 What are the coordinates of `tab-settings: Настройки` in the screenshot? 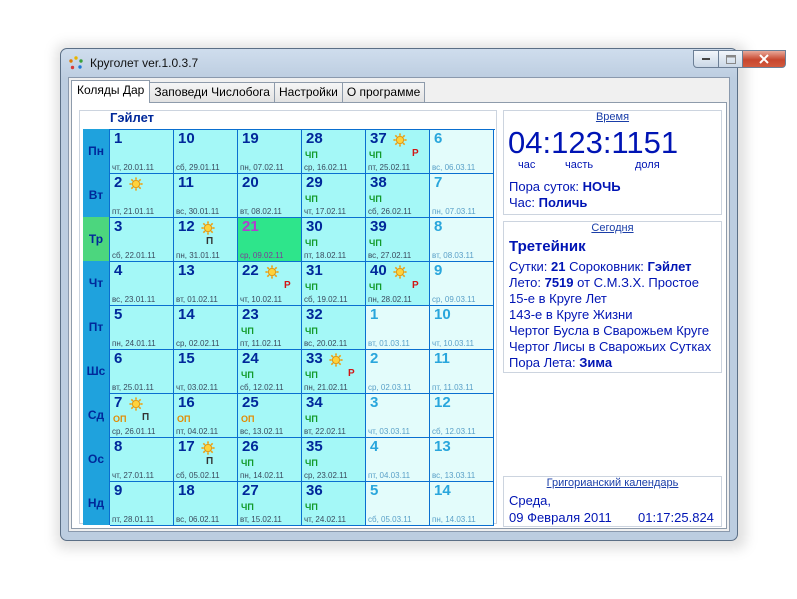 It's located at (308, 92).